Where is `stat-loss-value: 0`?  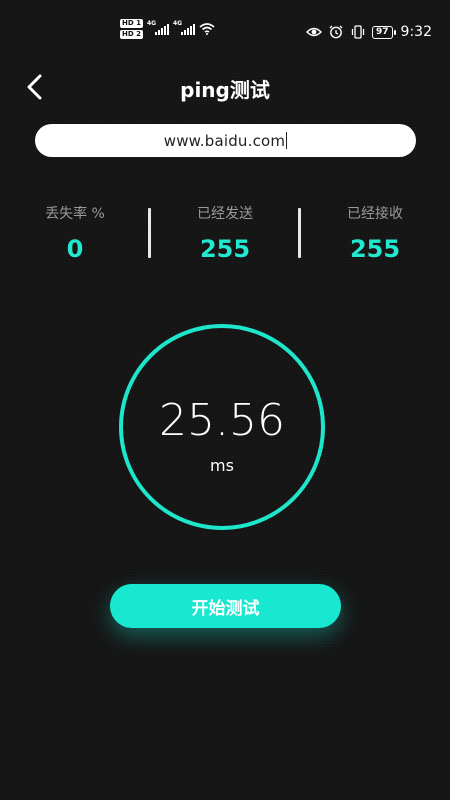
stat-loss-value: 0 is located at coordinates (75, 249).